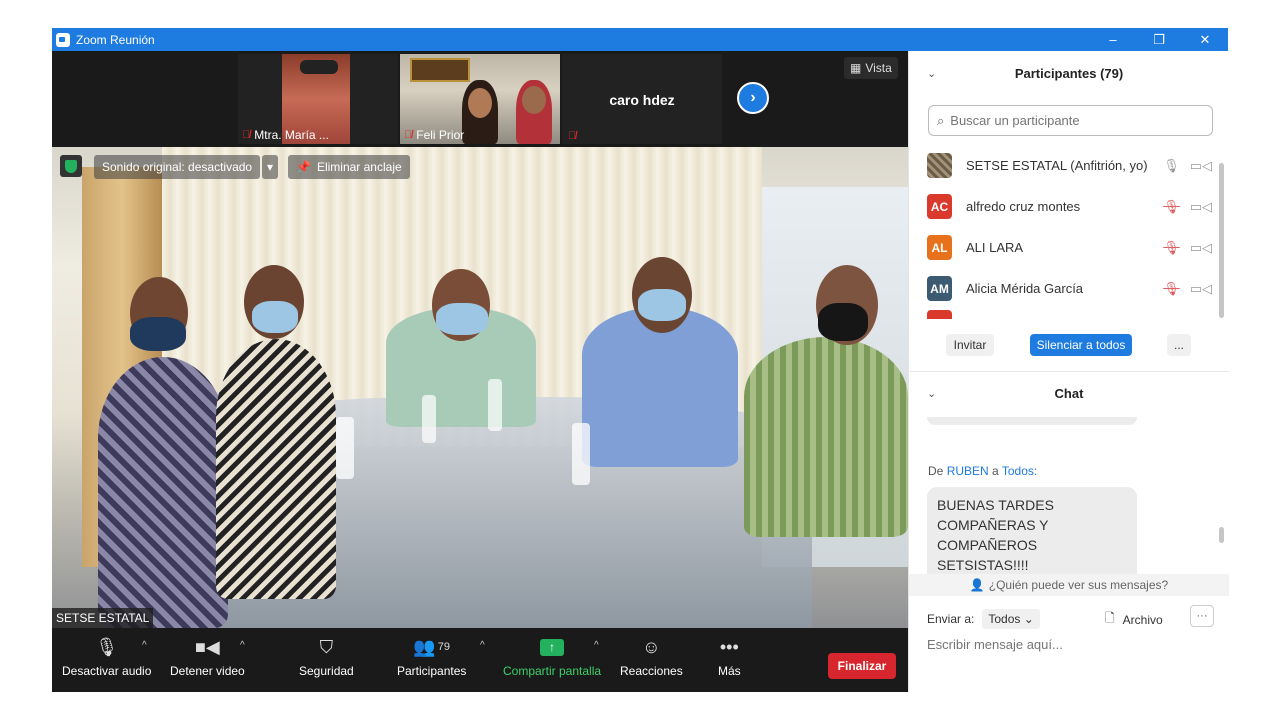  I want to click on participant-row: SETSE ESTATAL (Anfitrión, yo) 🎙 ▭◁, so click(1069, 165).